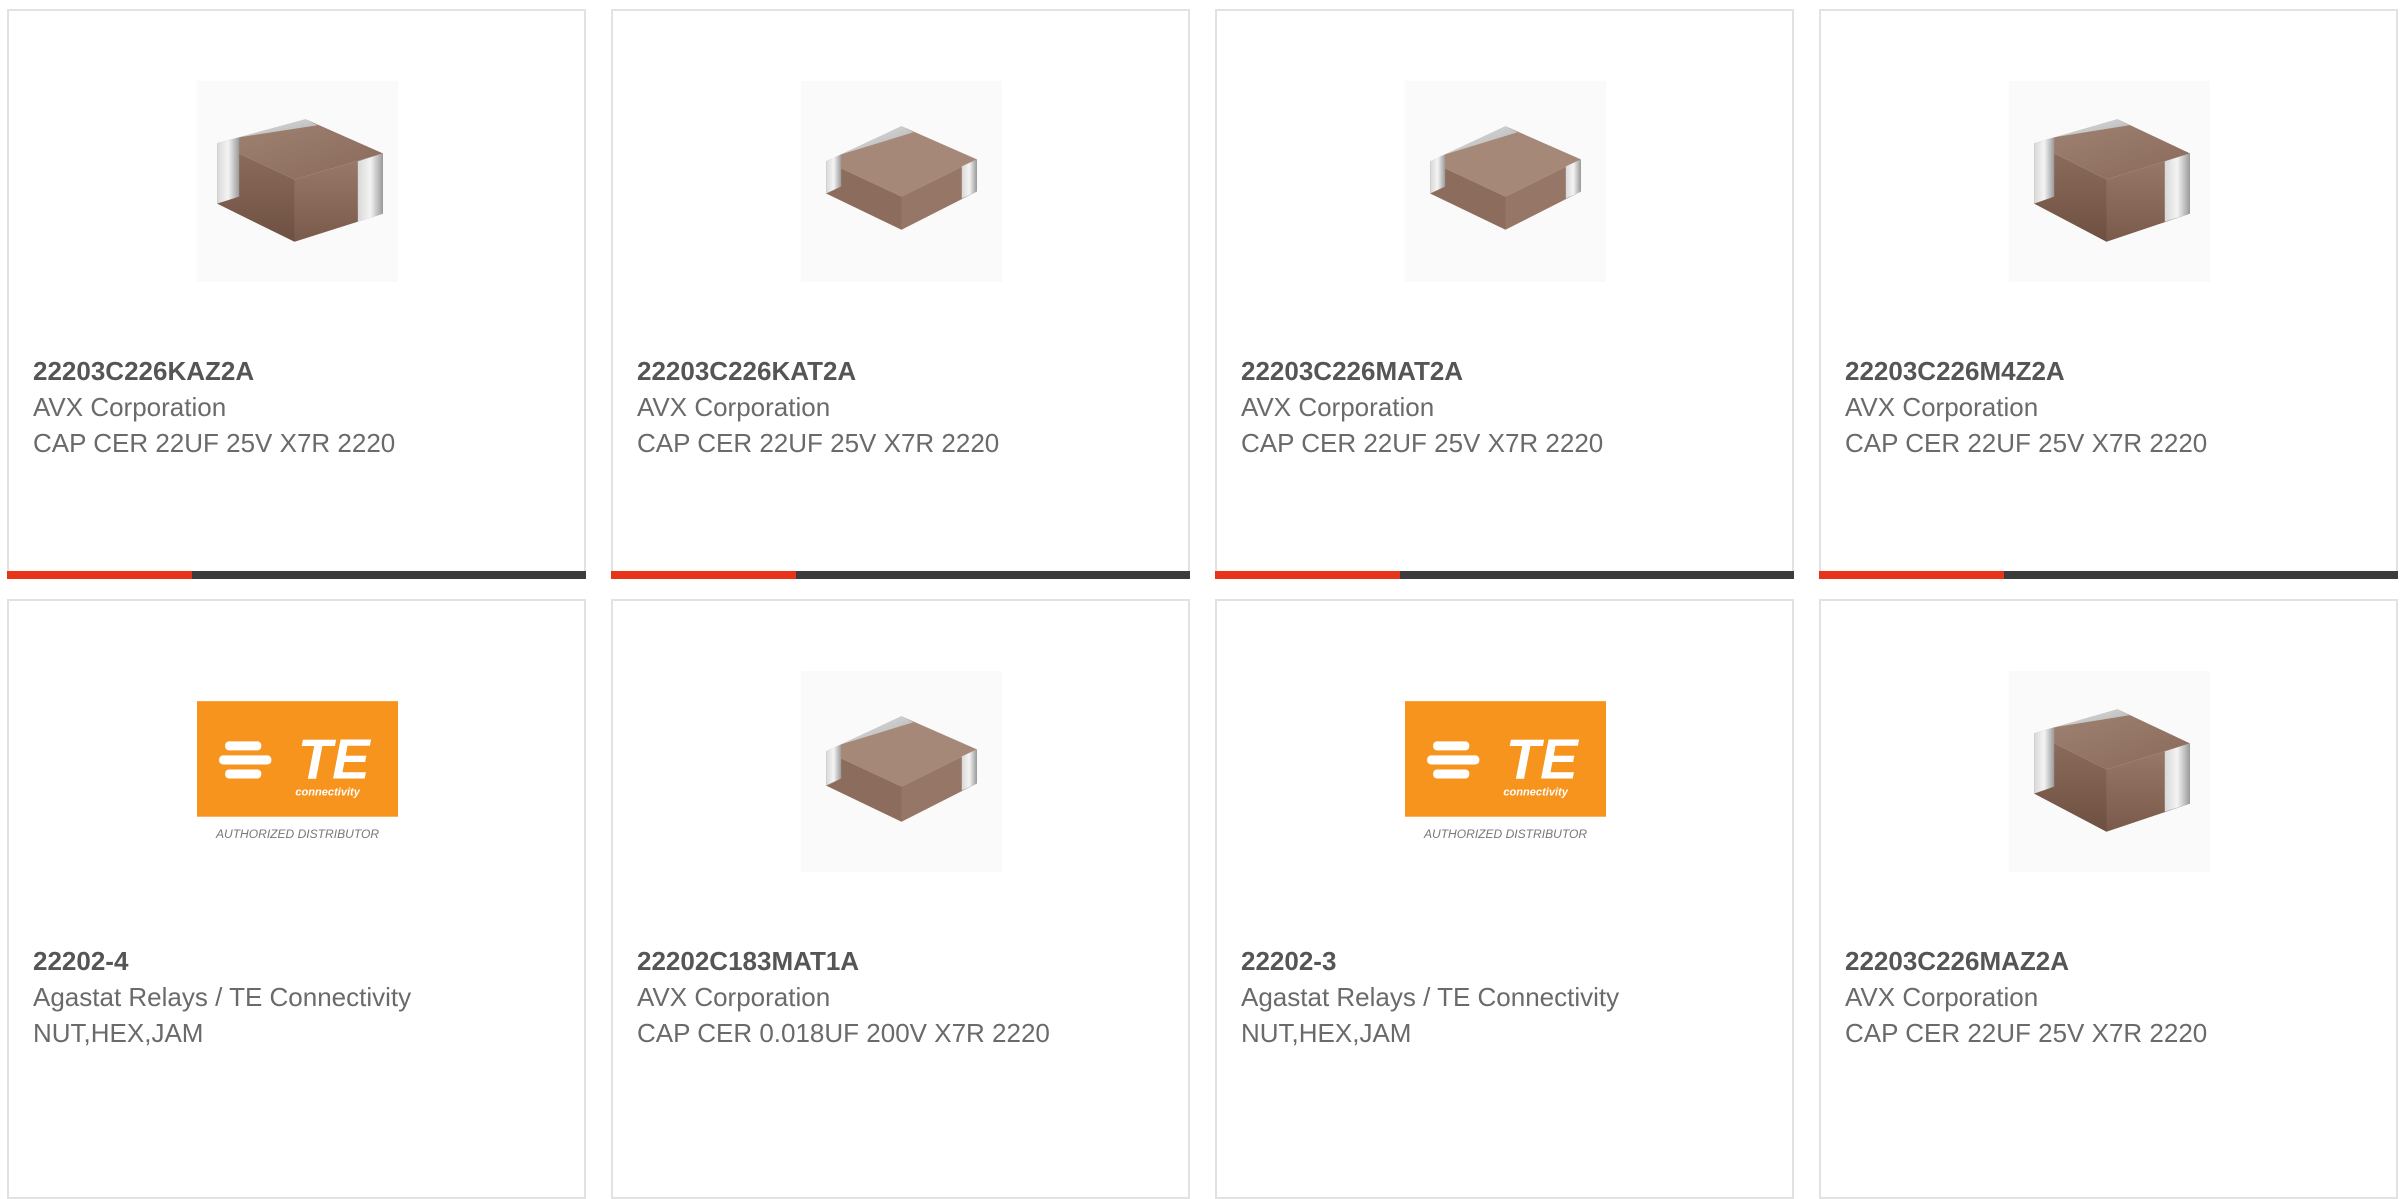 This screenshot has height=1199, width=2400. I want to click on part-number: 22203C226MAZ2A, so click(2108, 961).